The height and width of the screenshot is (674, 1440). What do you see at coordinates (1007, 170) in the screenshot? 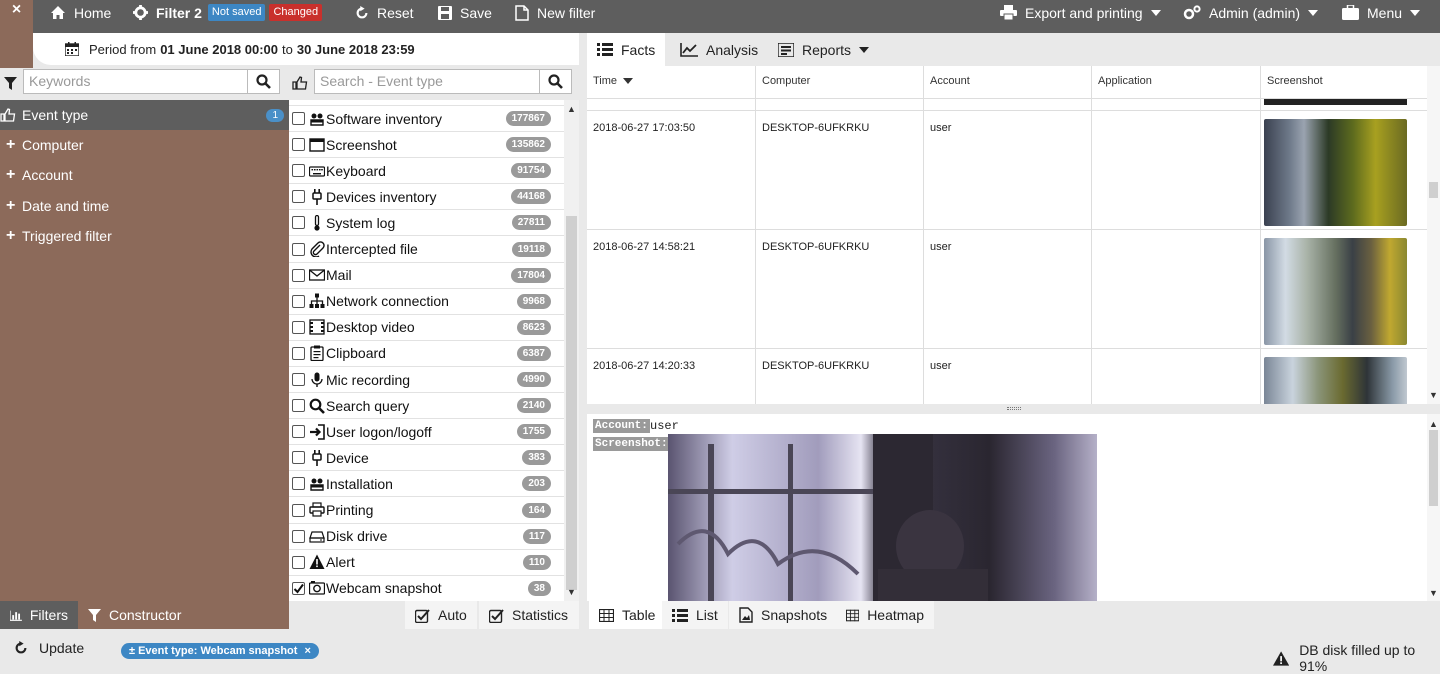
I see `table-row: 2018-06-27 17:03:50 DESKTOP-6UFKRKU user` at bounding box center [1007, 170].